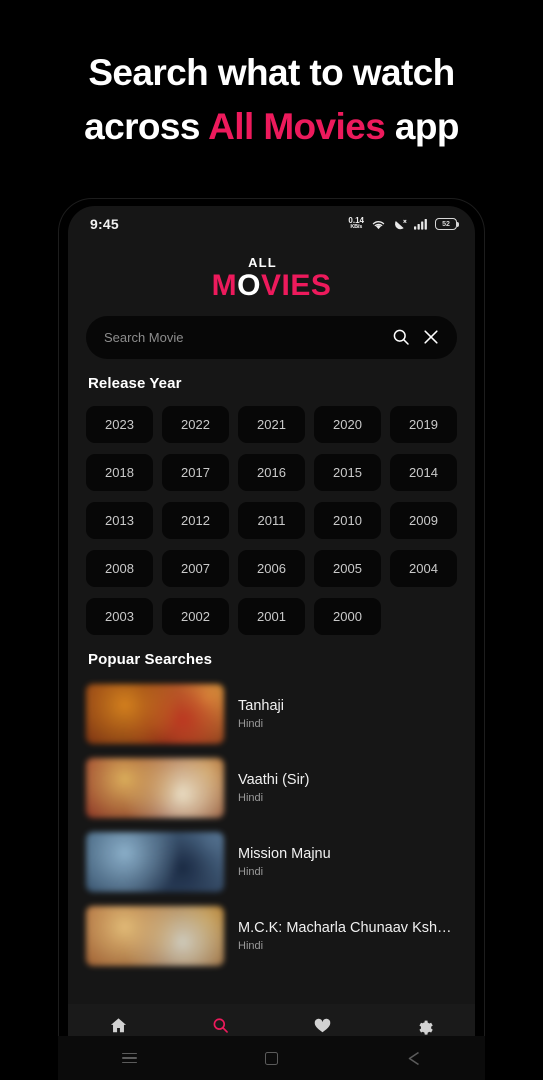 This screenshot has height=1080, width=543. What do you see at coordinates (422, 126) in the screenshot?
I see `headline-post: app` at bounding box center [422, 126].